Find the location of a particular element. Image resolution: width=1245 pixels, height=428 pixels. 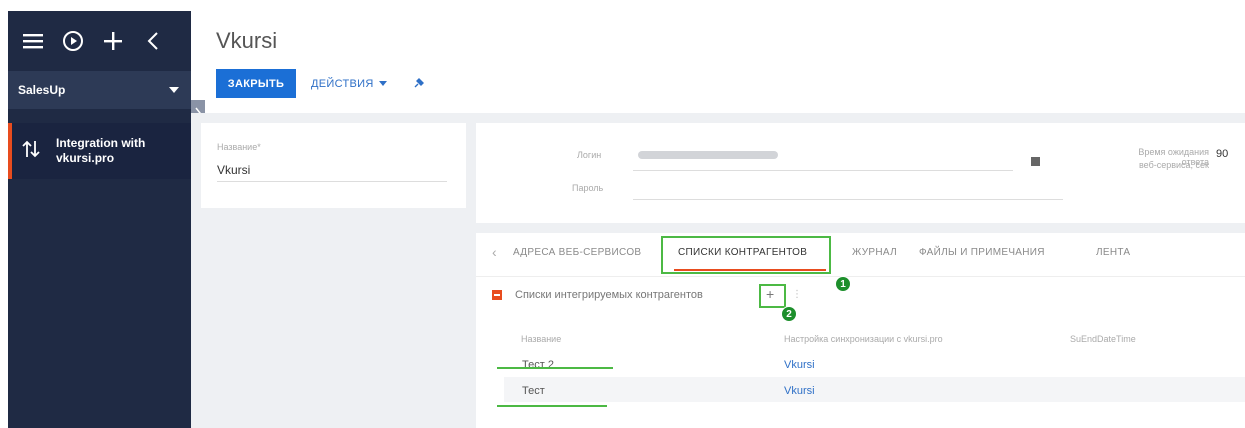

column-header-enddate: SuEndDateTime is located at coordinates (1103, 339).